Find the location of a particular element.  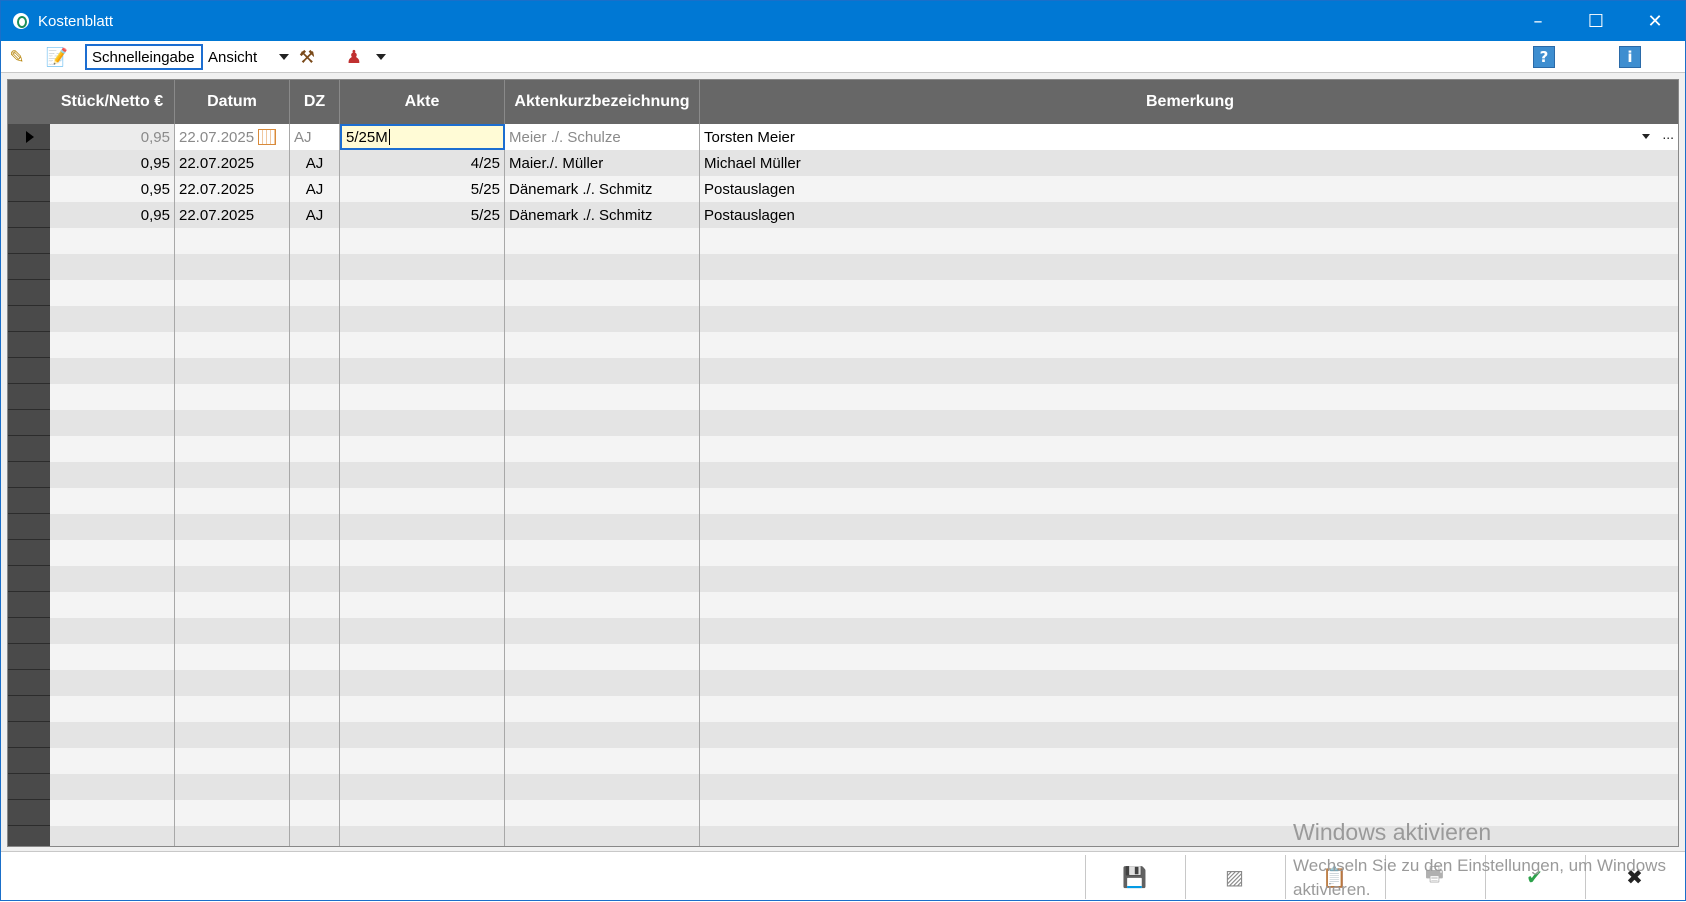

column-header-dz: DZ is located at coordinates (315, 102).